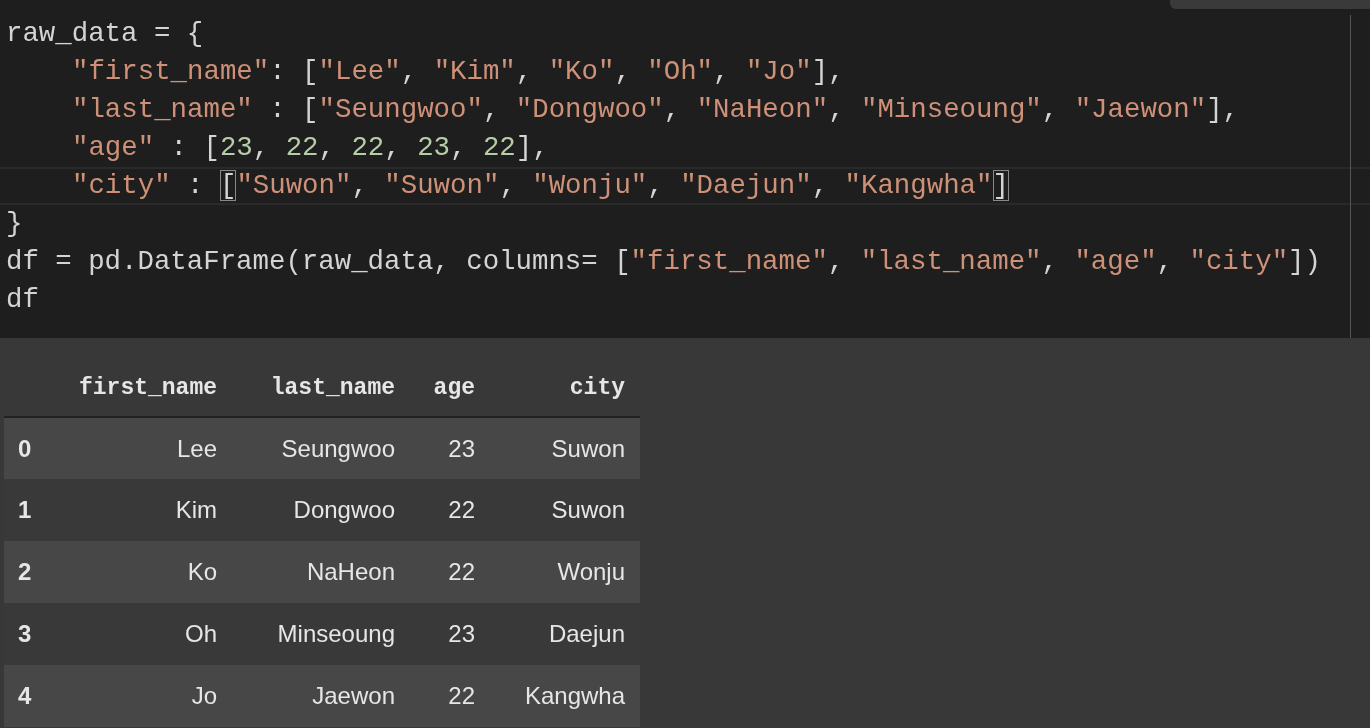 Image resolution: width=1370 pixels, height=728 pixels. What do you see at coordinates (142, 696) in the screenshot?
I see `table-cell: Jo` at bounding box center [142, 696].